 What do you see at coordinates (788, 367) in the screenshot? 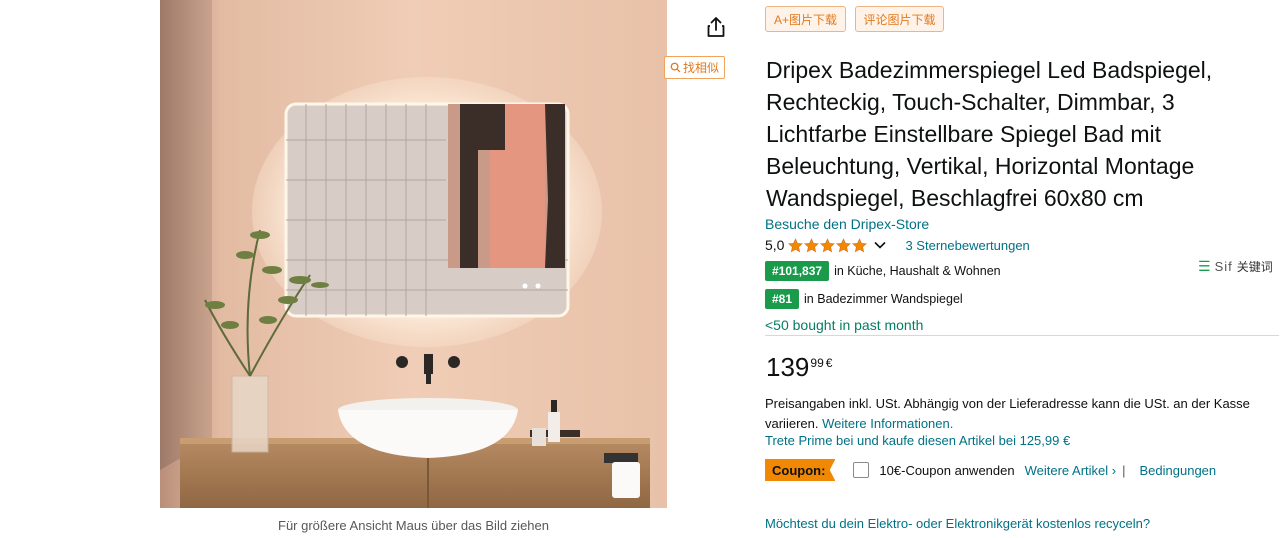
I see `price-whole: 139` at bounding box center [788, 367].